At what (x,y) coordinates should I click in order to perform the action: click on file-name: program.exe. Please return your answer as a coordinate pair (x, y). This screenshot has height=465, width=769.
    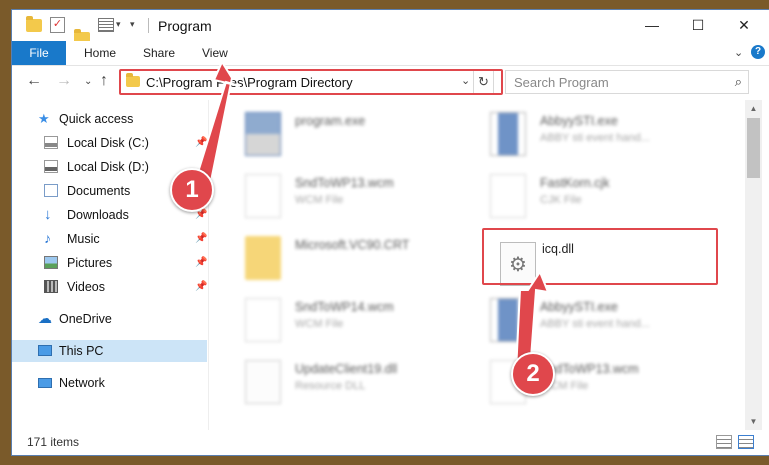
    Looking at the image, I should click on (330, 121).